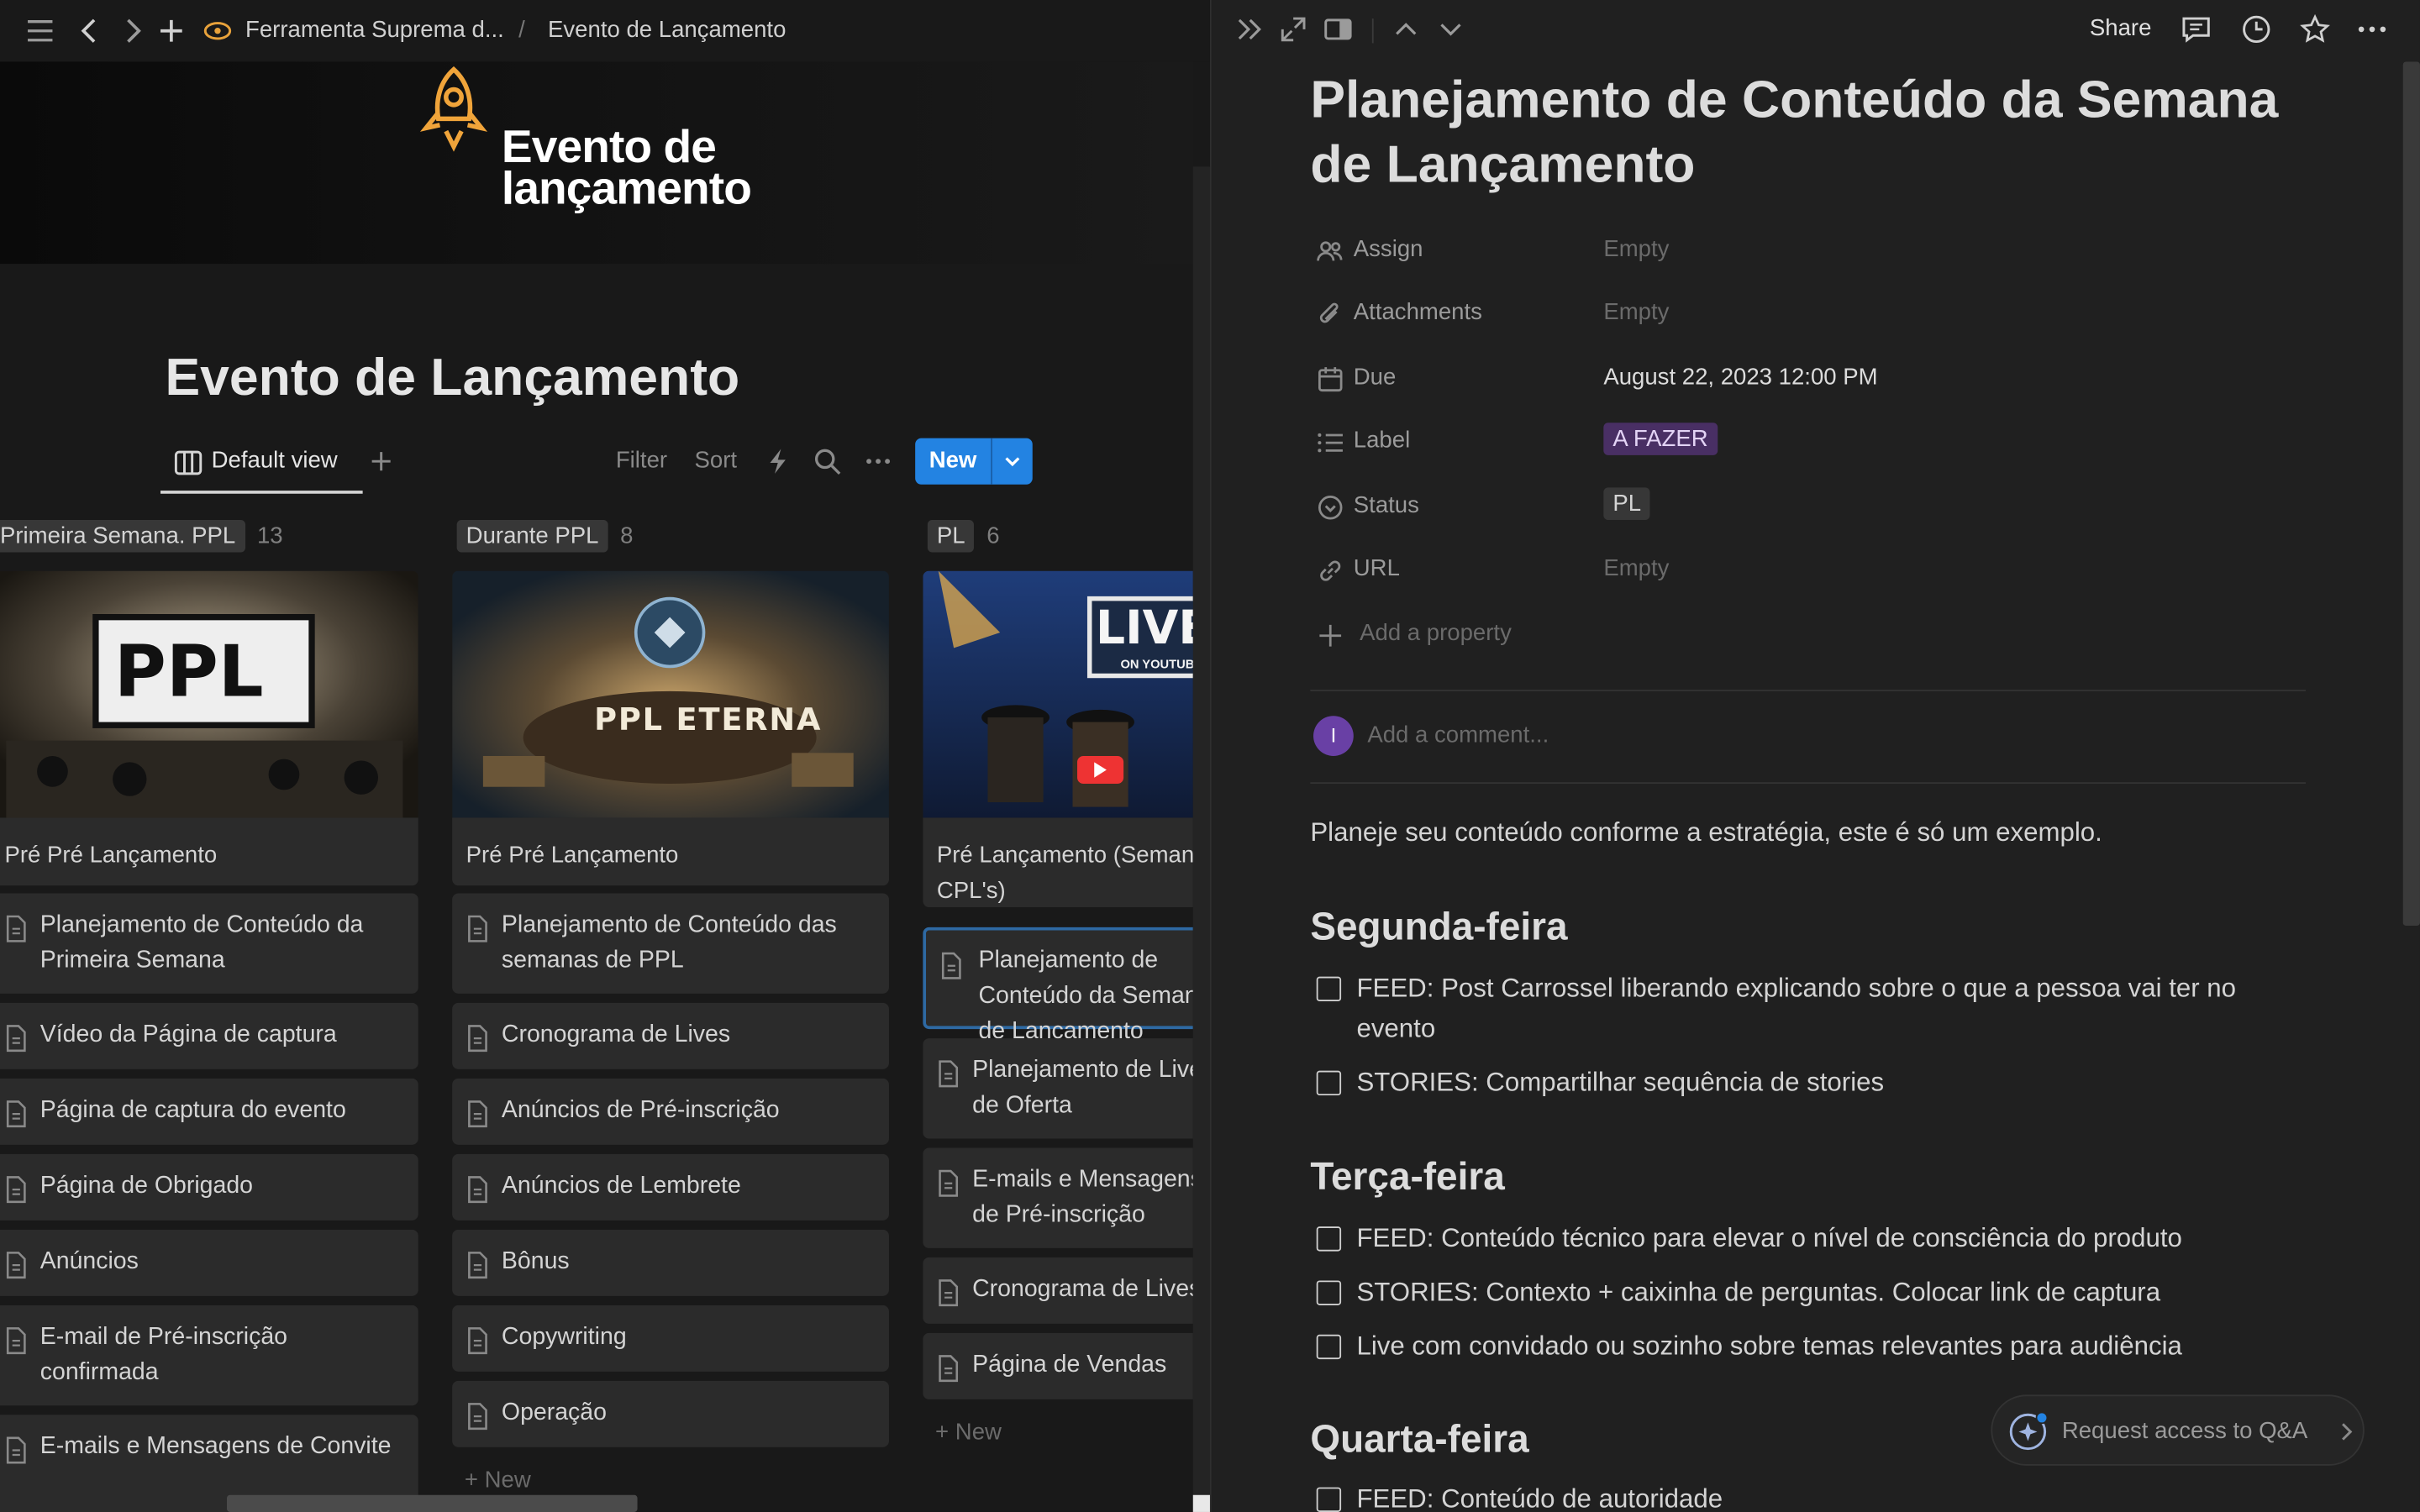  What do you see at coordinates (536, 1261) in the screenshot?
I see `item-label: Bônus` at bounding box center [536, 1261].